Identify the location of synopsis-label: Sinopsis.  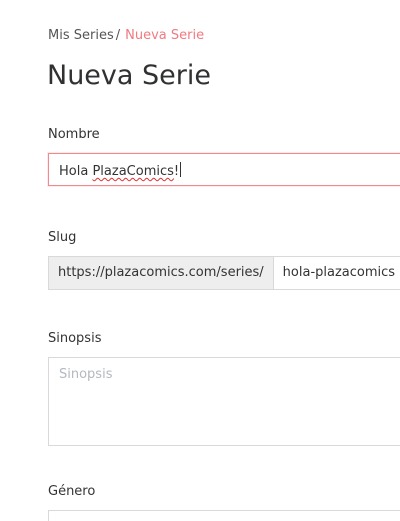
(75, 338).